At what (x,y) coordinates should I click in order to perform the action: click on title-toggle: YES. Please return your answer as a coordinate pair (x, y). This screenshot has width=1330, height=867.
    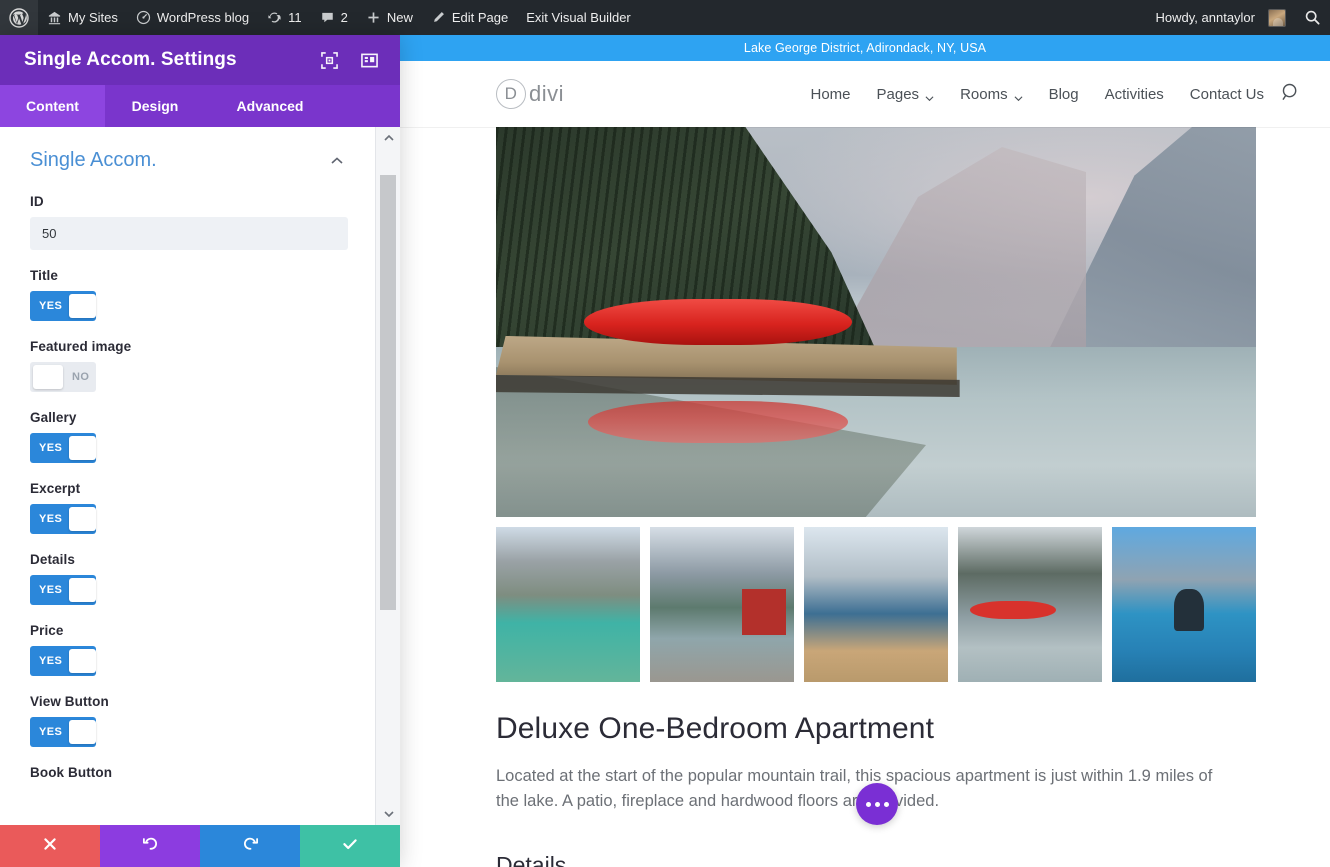
    Looking at the image, I should click on (63, 306).